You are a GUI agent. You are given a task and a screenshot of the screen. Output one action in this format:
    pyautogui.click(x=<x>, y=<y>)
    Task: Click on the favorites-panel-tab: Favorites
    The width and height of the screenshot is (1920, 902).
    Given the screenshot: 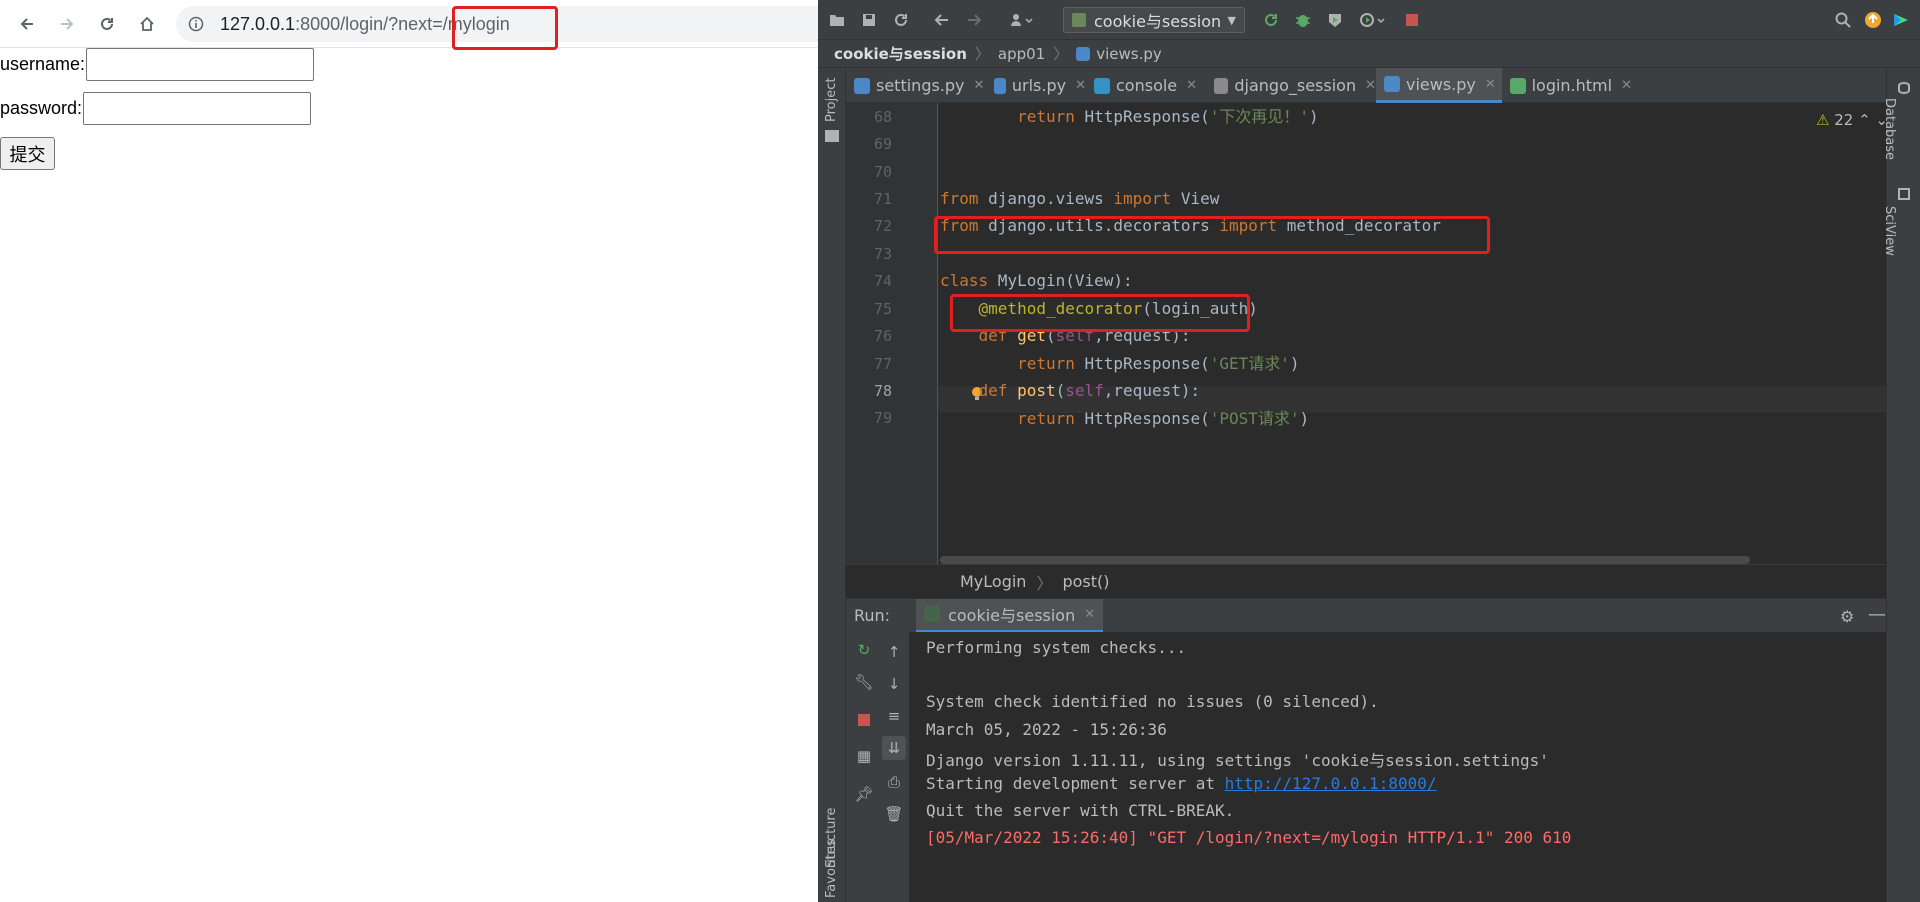 What is the action you would take?
    pyautogui.click(x=831, y=868)
    